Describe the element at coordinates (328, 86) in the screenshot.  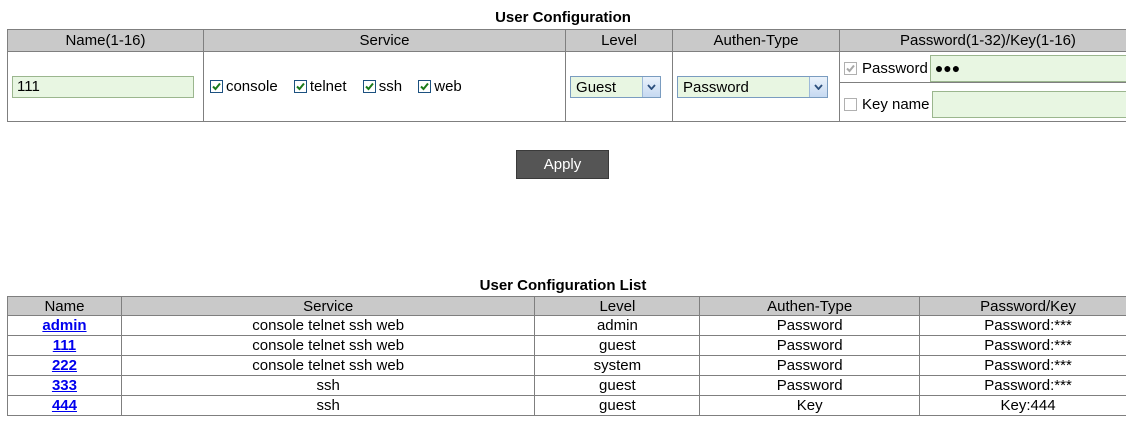
I see `telnet-label: telnet` at that location.